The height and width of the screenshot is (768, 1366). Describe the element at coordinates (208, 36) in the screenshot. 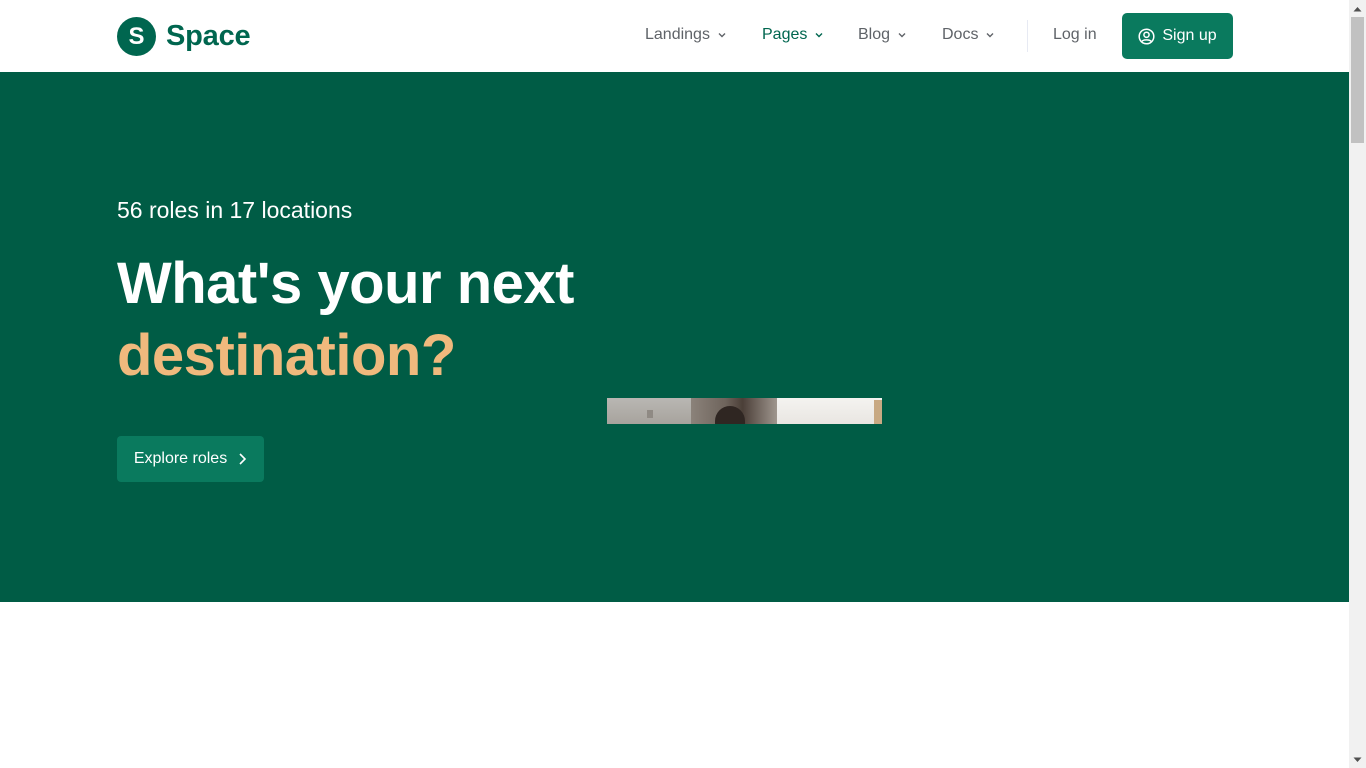

I see `brand-name: Space` at that location.